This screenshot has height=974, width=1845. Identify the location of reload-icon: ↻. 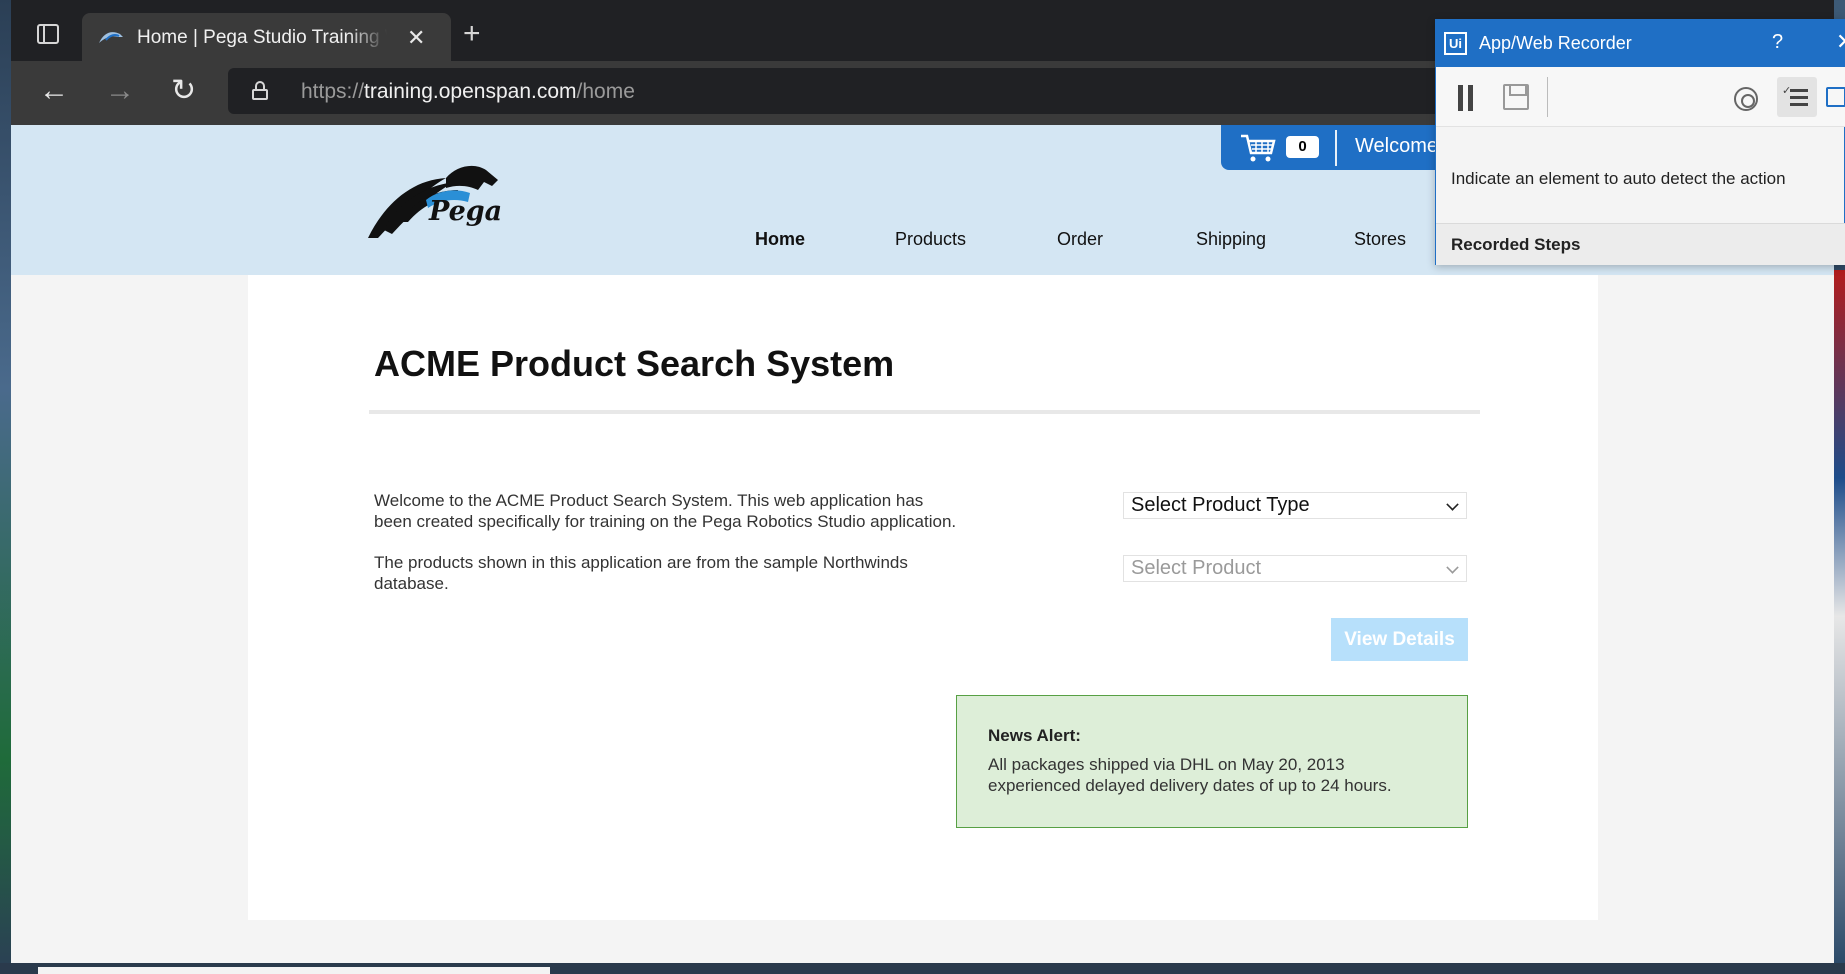
(183, 91).